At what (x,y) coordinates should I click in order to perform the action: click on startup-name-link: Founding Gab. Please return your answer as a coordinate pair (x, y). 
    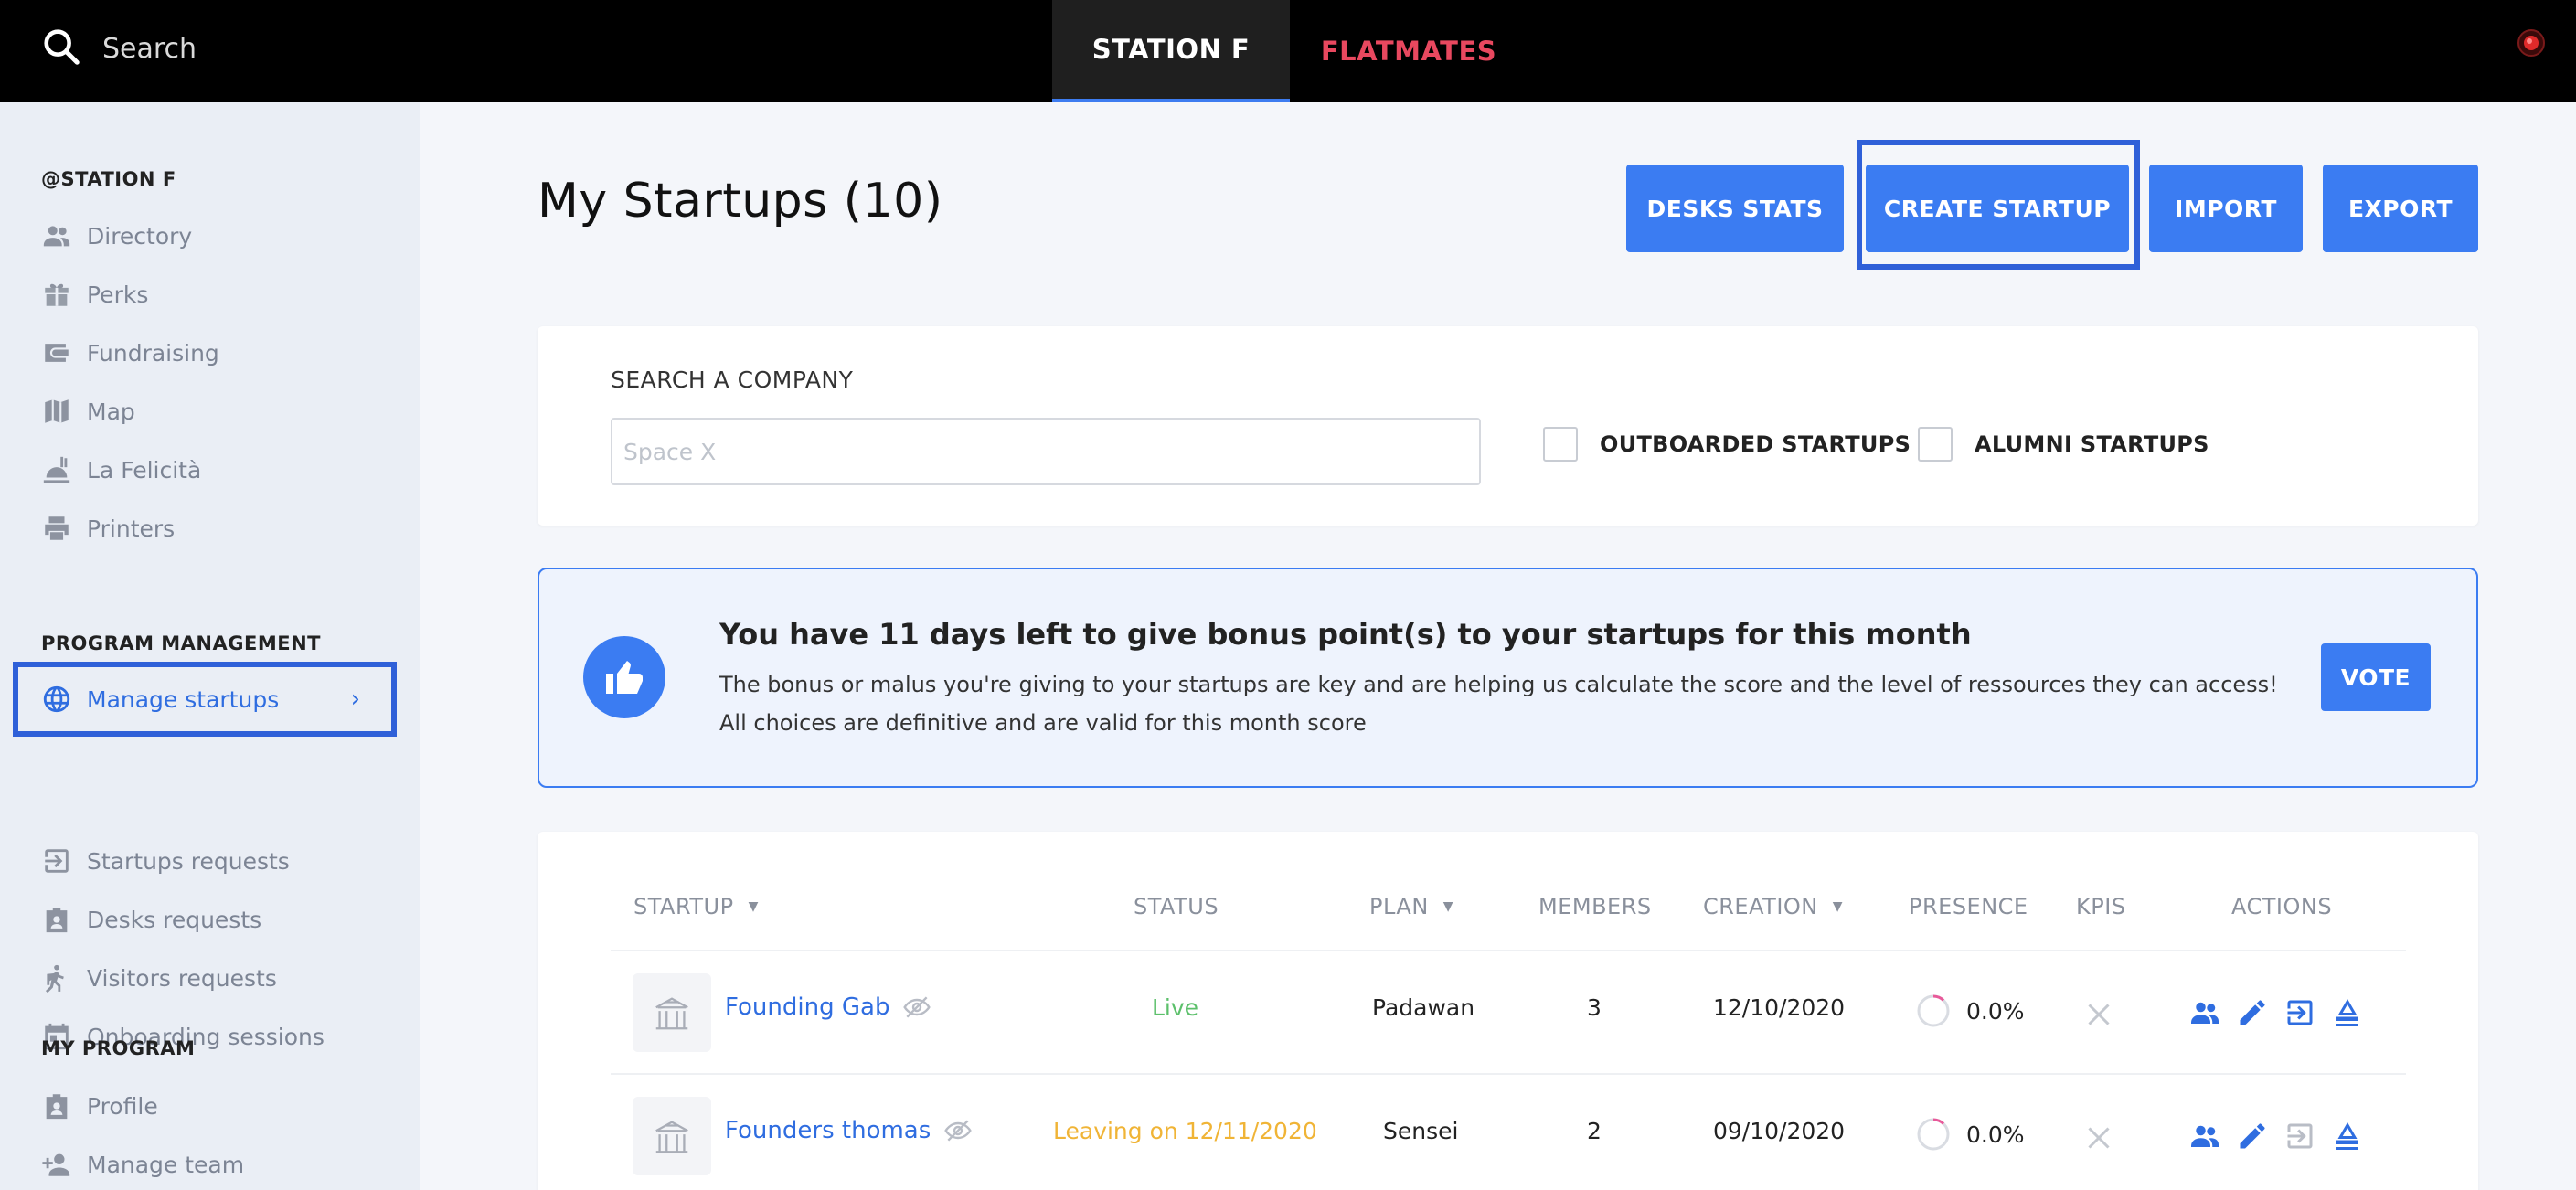
    Looking at the image, I should click on (828, 1008).